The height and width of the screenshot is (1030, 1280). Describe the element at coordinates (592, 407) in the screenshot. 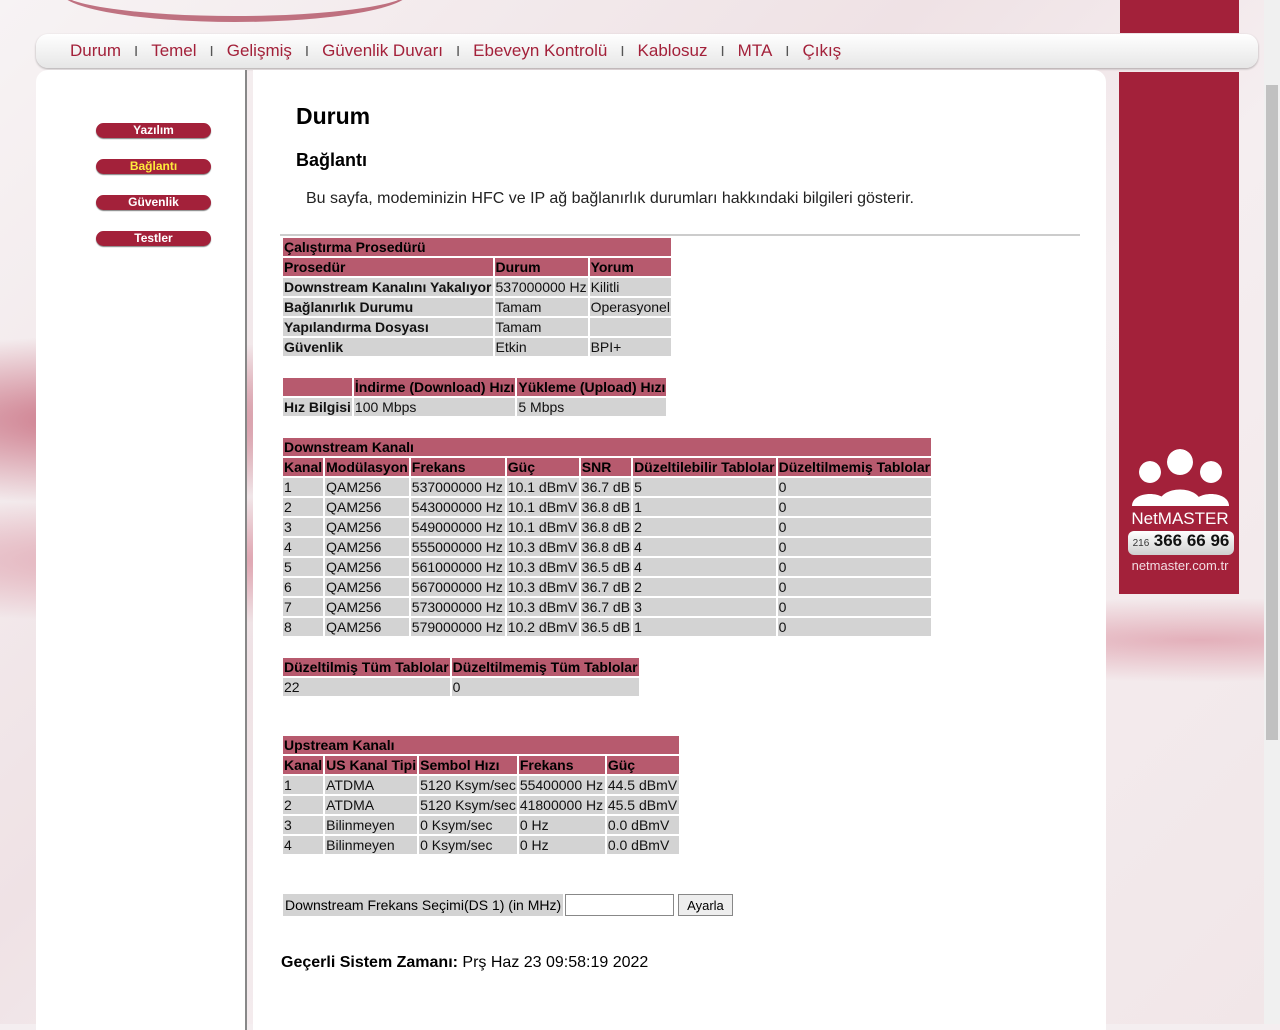

I see `upload-speed: 5 Mbps` at that location.